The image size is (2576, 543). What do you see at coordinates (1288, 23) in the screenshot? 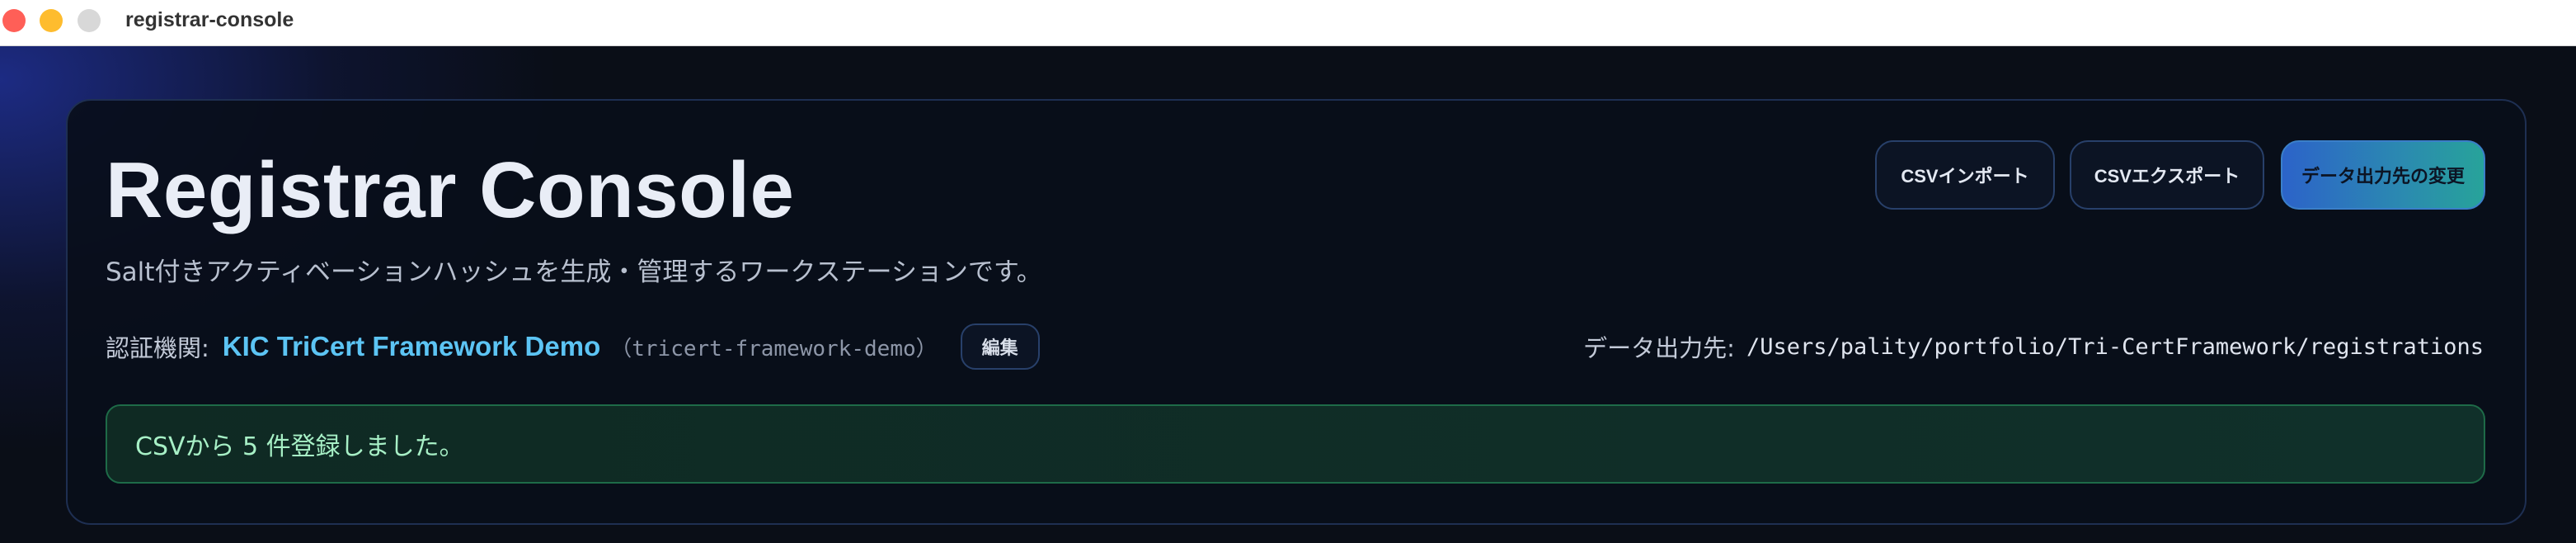
I see `window-titlebar: registrar-console` at bounding box center [1288, 23].